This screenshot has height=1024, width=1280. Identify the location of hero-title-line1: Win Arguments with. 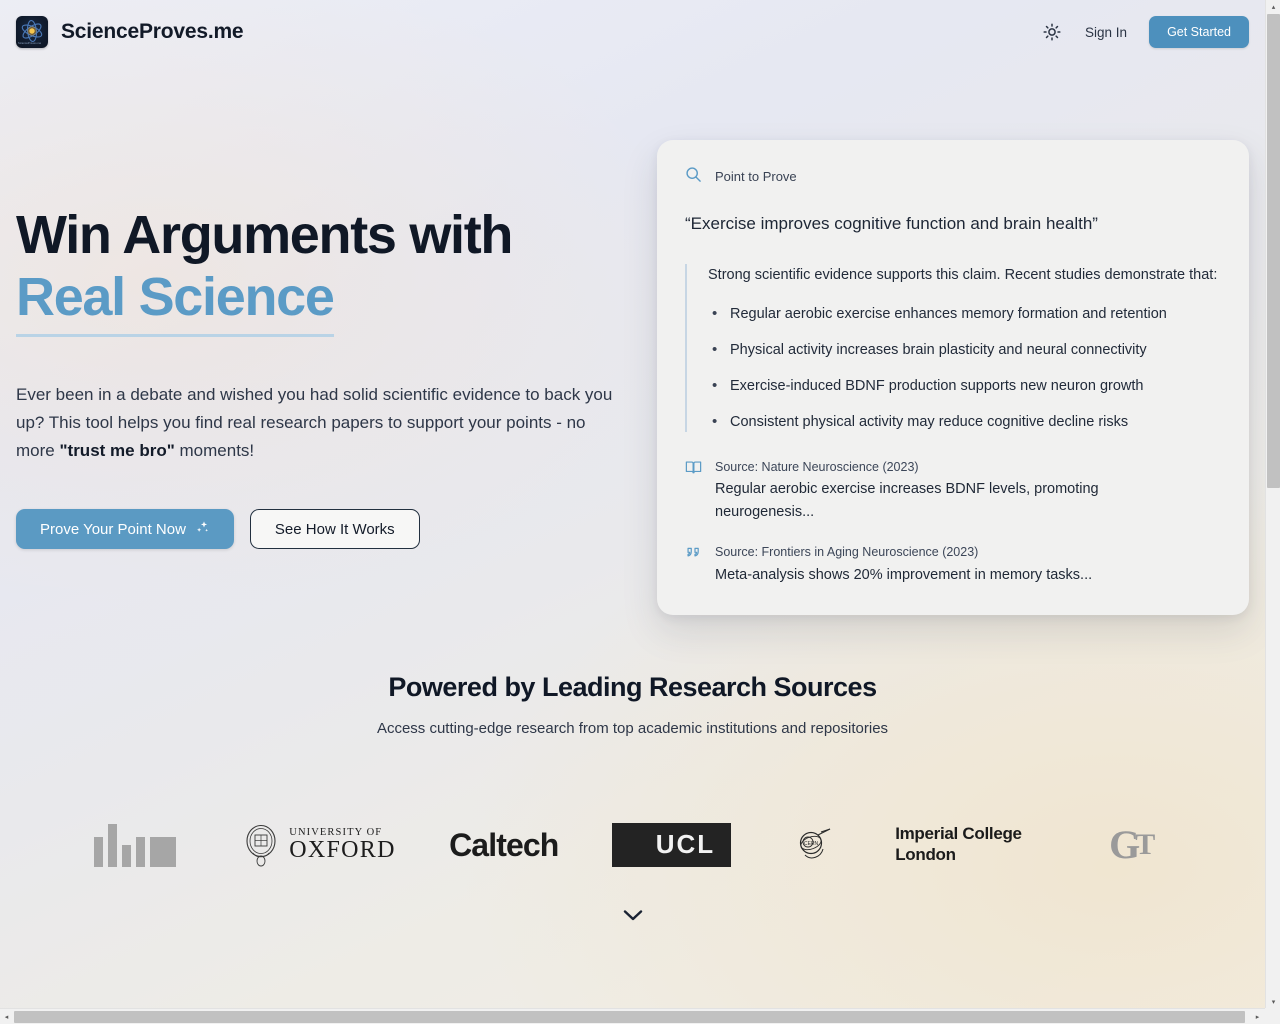
(264, 235).